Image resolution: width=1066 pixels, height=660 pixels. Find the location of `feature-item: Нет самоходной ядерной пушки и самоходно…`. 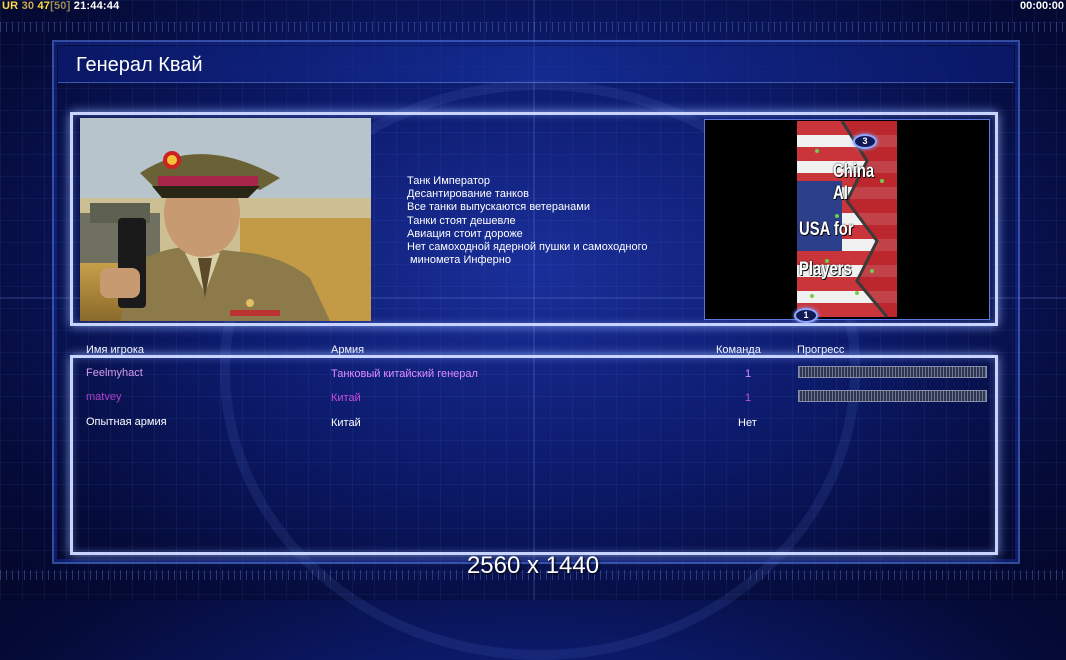

feature-item: Нет самоходной ядерной пушки и самоходно… is located at coordinates (527, 247).